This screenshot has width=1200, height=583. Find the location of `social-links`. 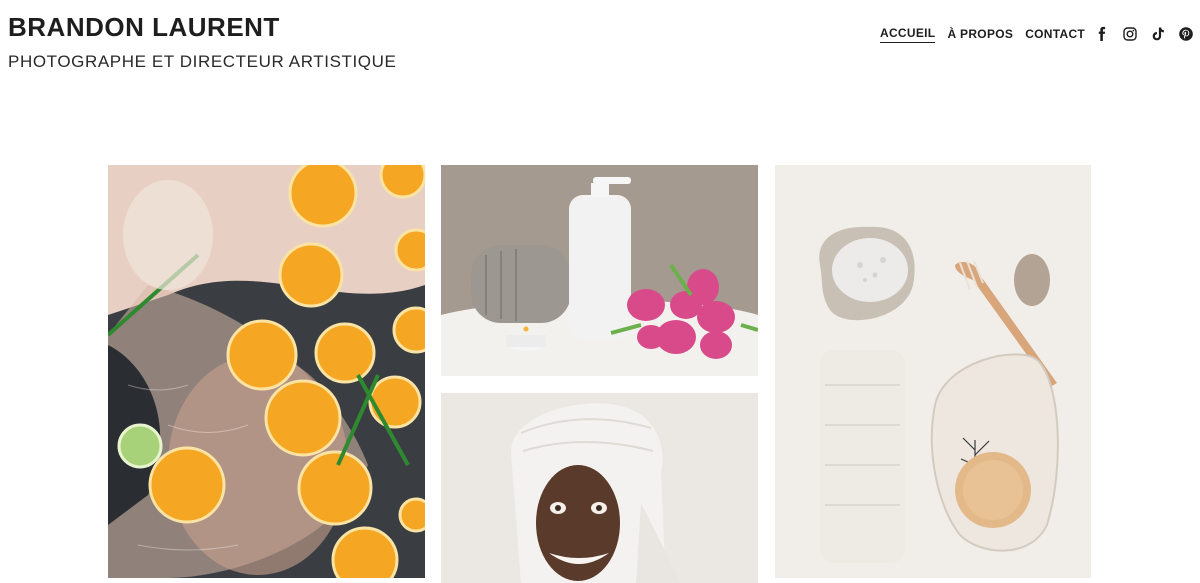

social-links is located at coordinates (1144, 34).